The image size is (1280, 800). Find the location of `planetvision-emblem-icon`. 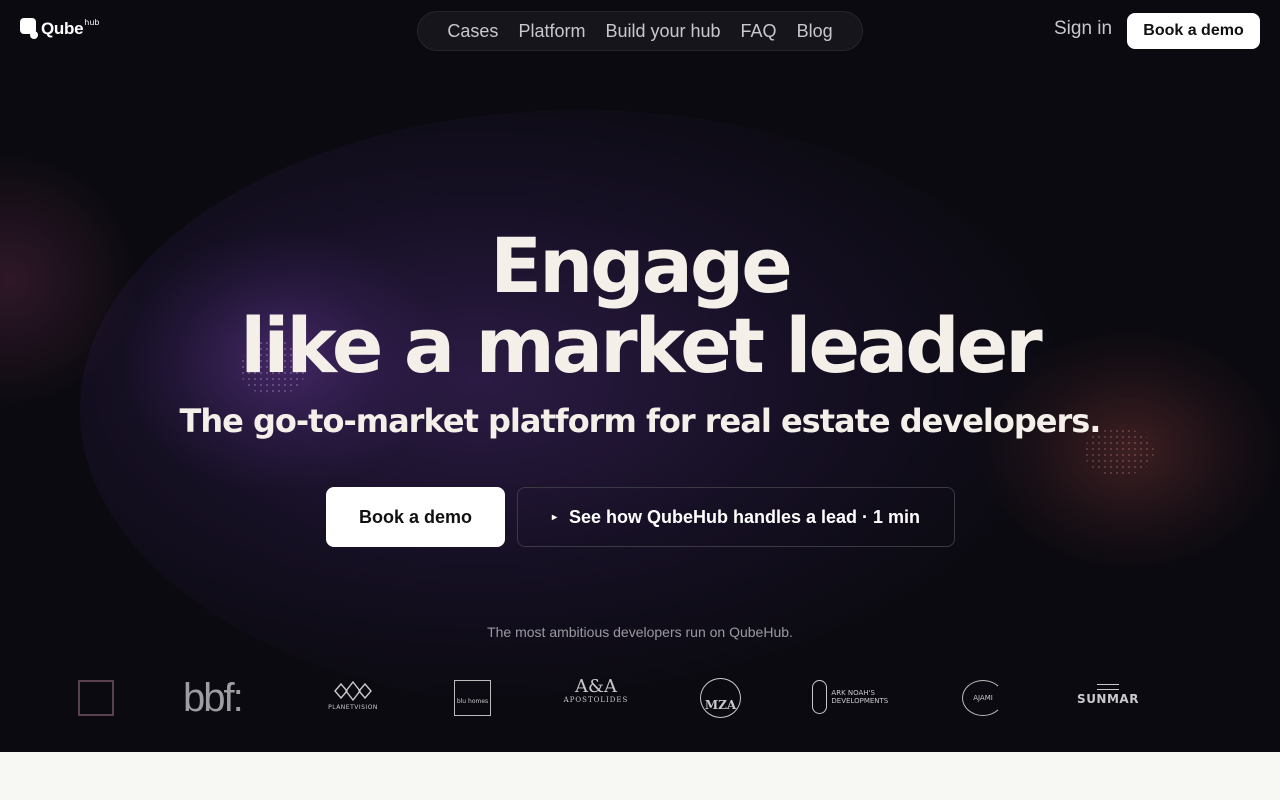

planetvision-emblem-icon is located at coordinates (353, 691).